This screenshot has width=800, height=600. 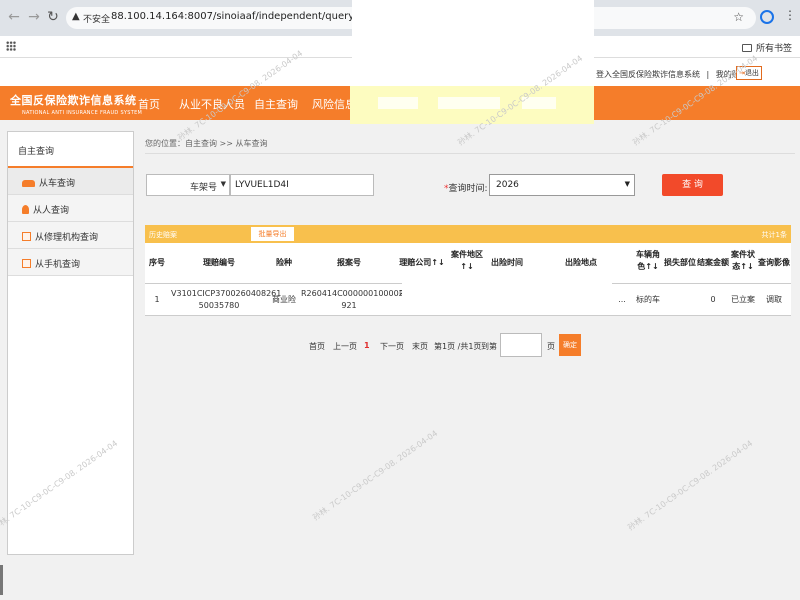 I want to click on logout-button: ⇥退出, so click(x=749, y=73).